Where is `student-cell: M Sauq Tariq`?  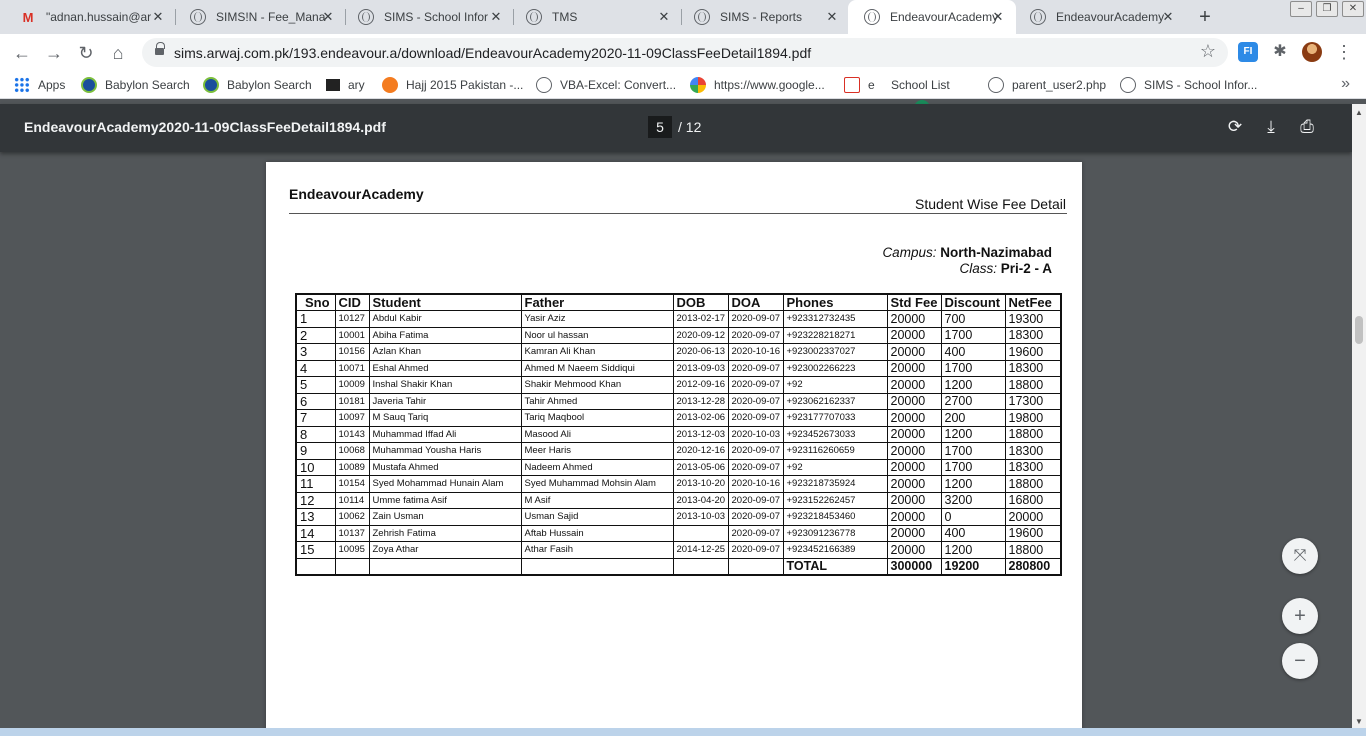 student-cell: M Sauq Tariq is located at coordinates (445, 418).